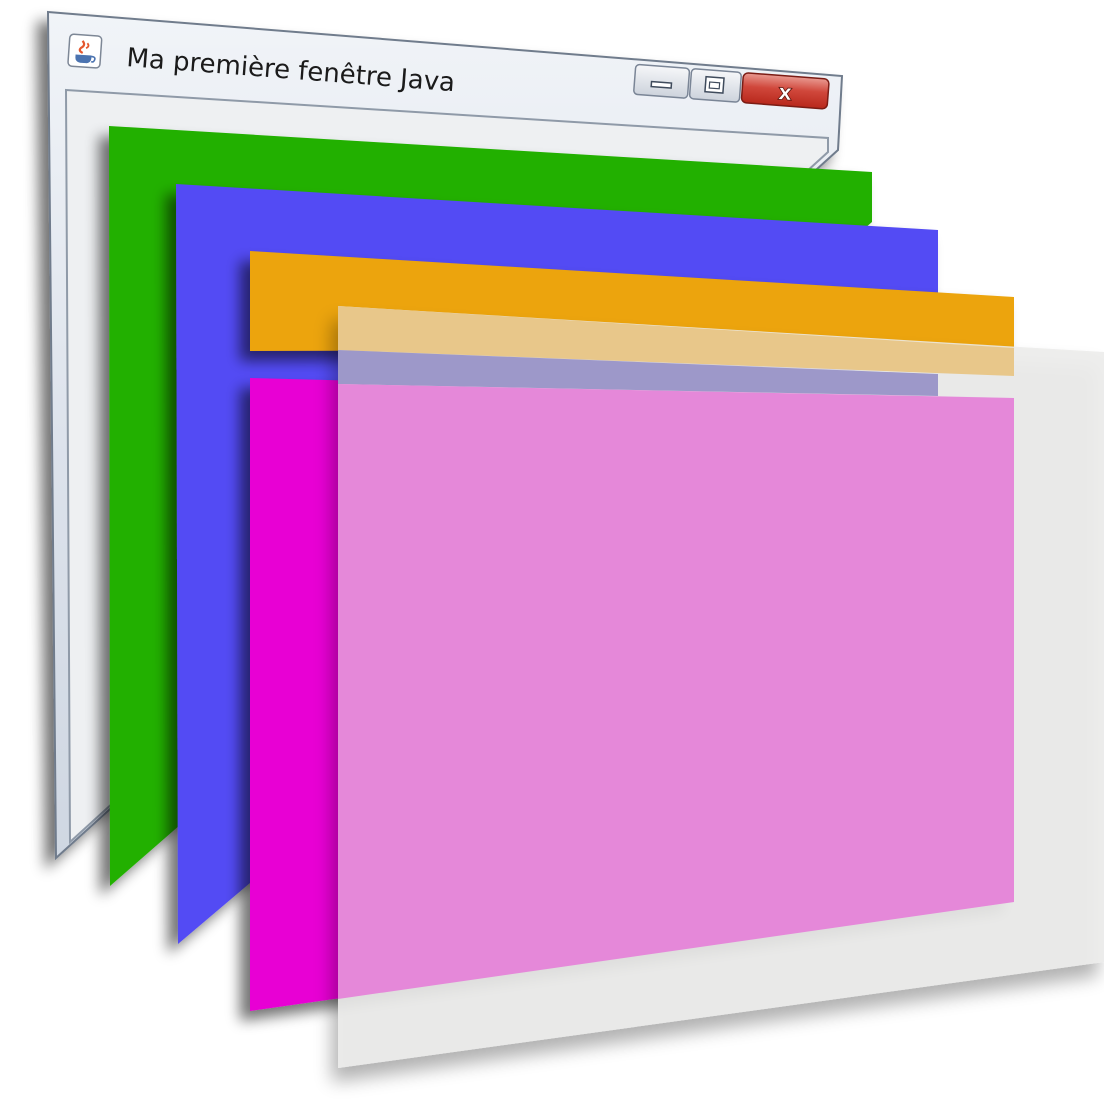  I want to click on maximize-icon, so click(714, 84).